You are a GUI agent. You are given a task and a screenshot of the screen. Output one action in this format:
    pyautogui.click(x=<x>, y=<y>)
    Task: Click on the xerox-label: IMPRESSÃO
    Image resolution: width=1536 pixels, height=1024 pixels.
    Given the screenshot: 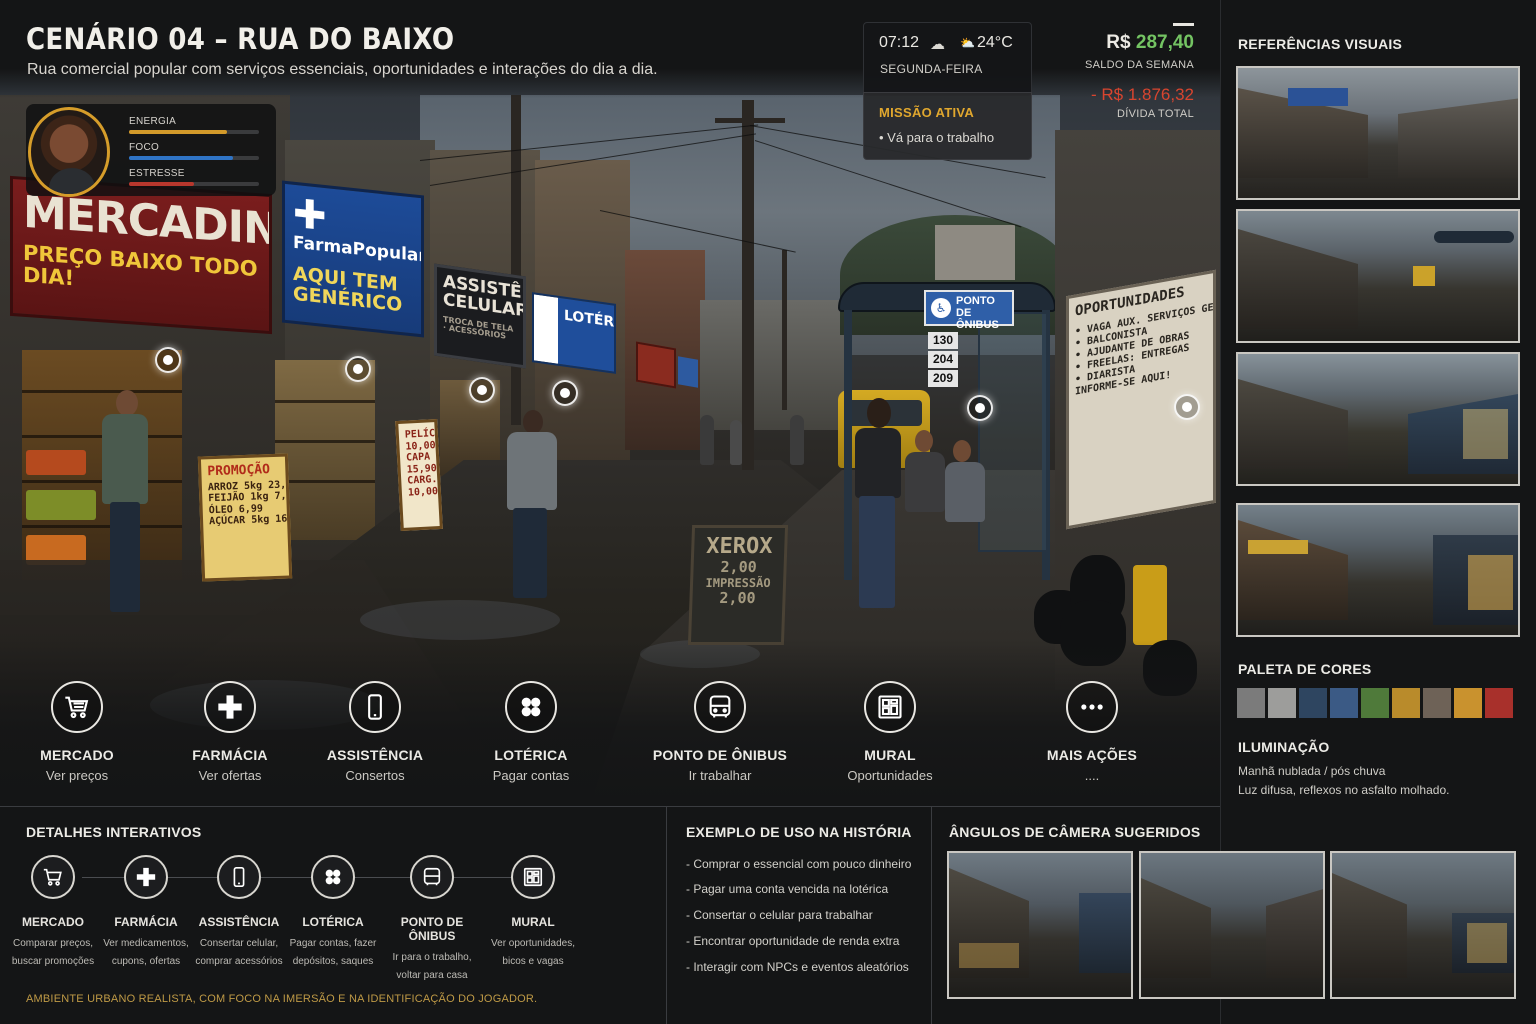 What is the action you would take?
    pyautogui.click(x=738, y=582)
    